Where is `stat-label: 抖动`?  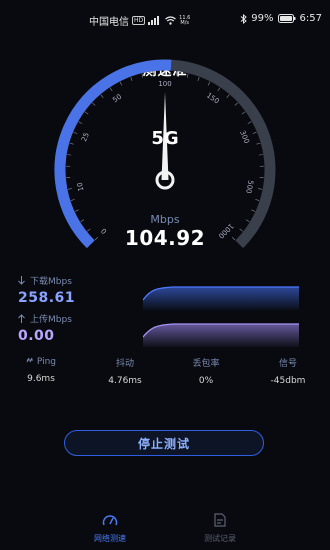
stat-label: 抖动 is located at coordinates (124, 364).